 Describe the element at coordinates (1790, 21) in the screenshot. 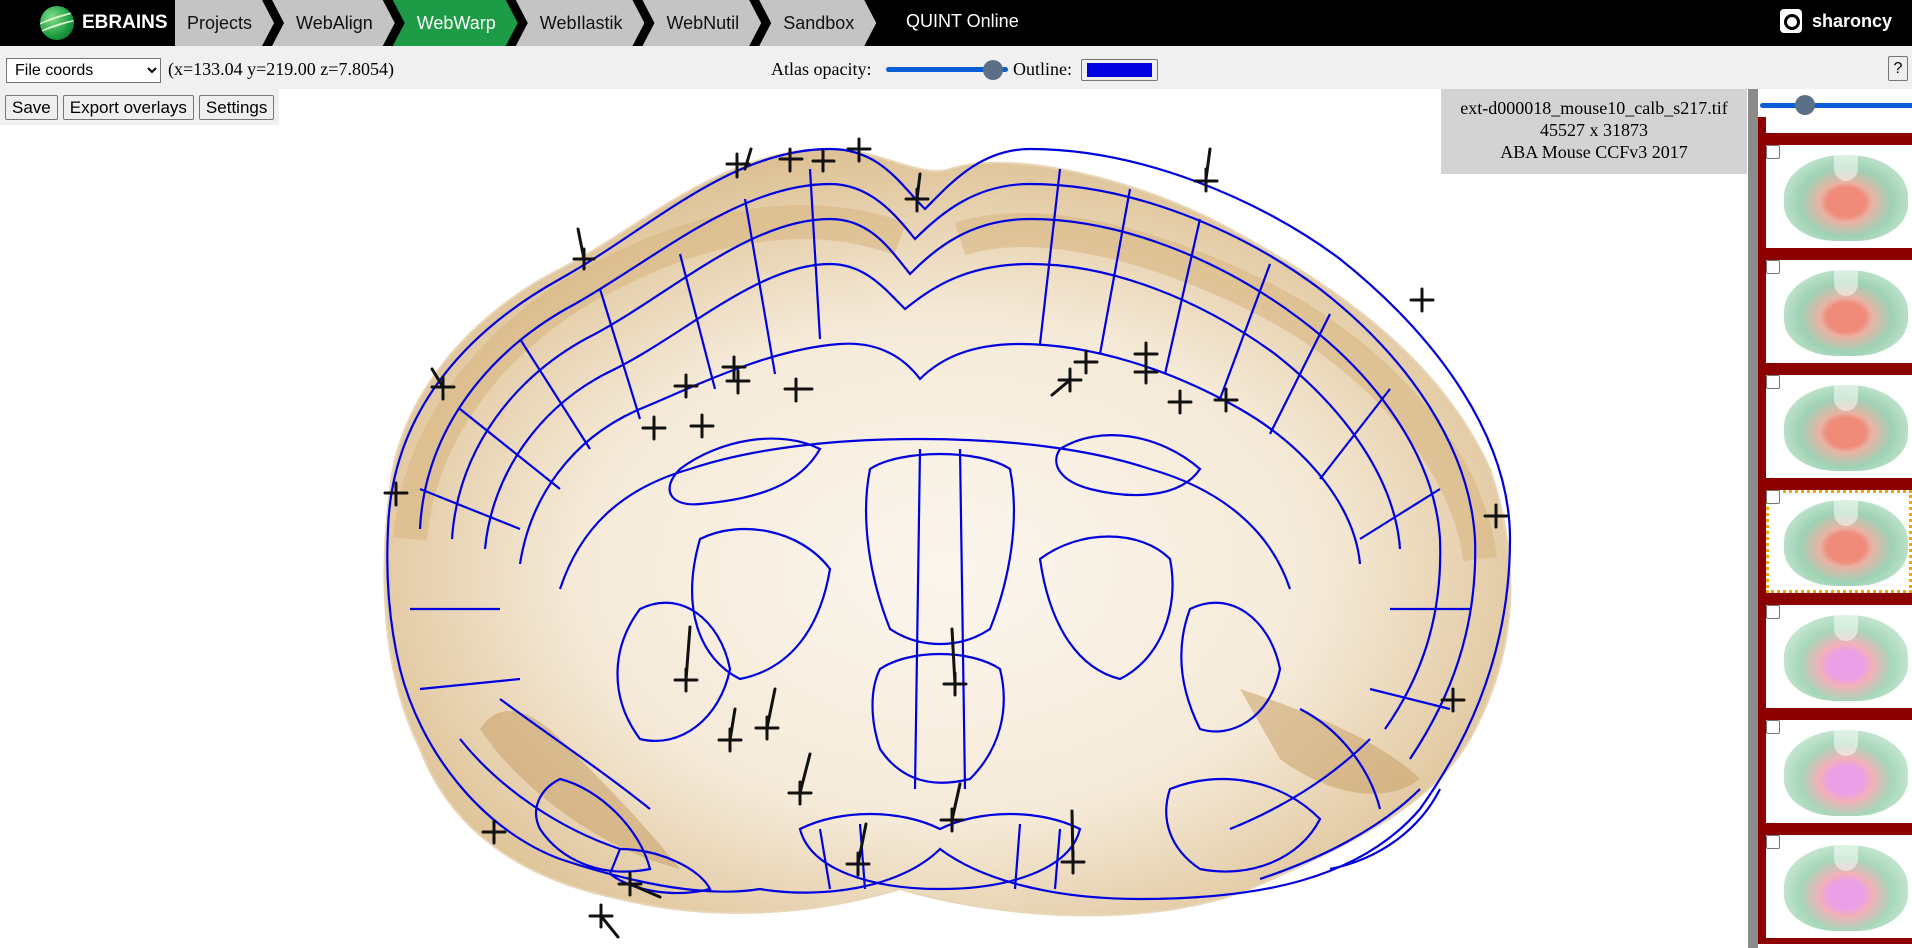

I see `user-icon` at that location.